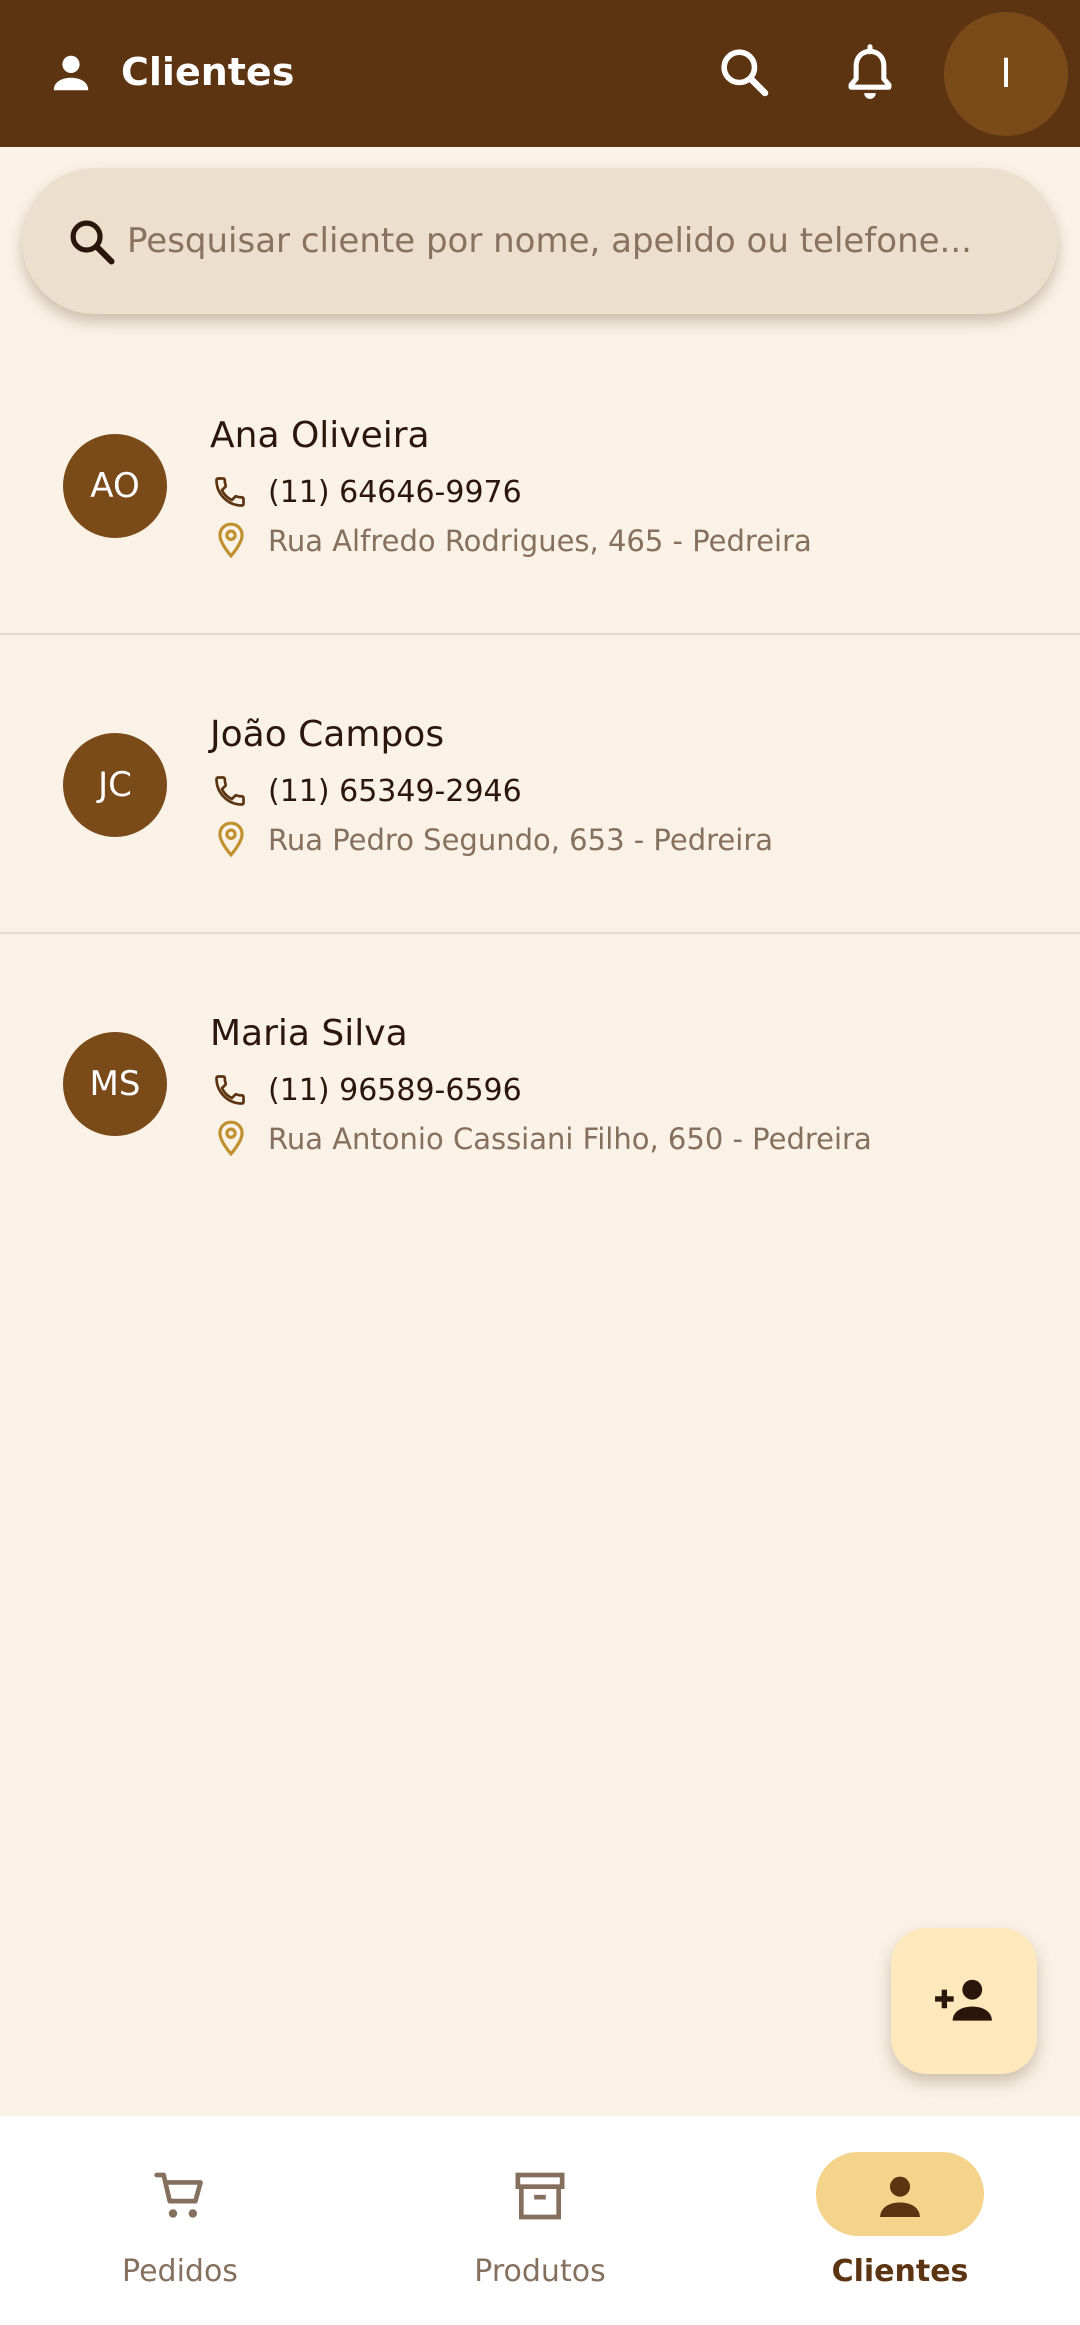 This screenshot has width=1080, height=2325. What do you see at coordinates (540, 73) in the screenshot?
I see `app-bar: Clientes I` at bounding box center [540, 73].